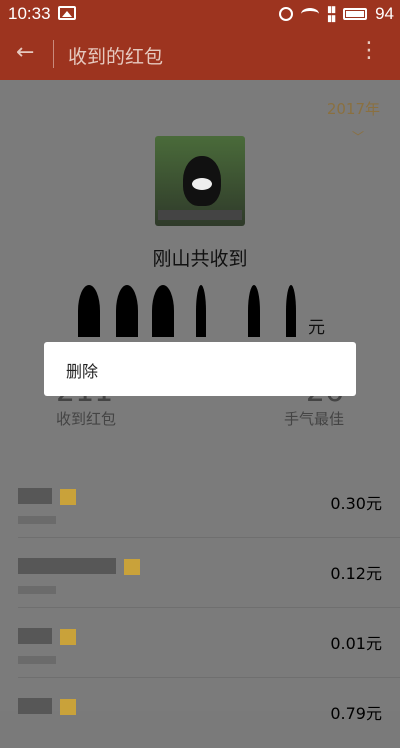 The image size is (400, 748). What do you see at coordinates (356, 643) in the screenshot?
I see `record-amount: 0.01元` at bounding box center [356, 643].